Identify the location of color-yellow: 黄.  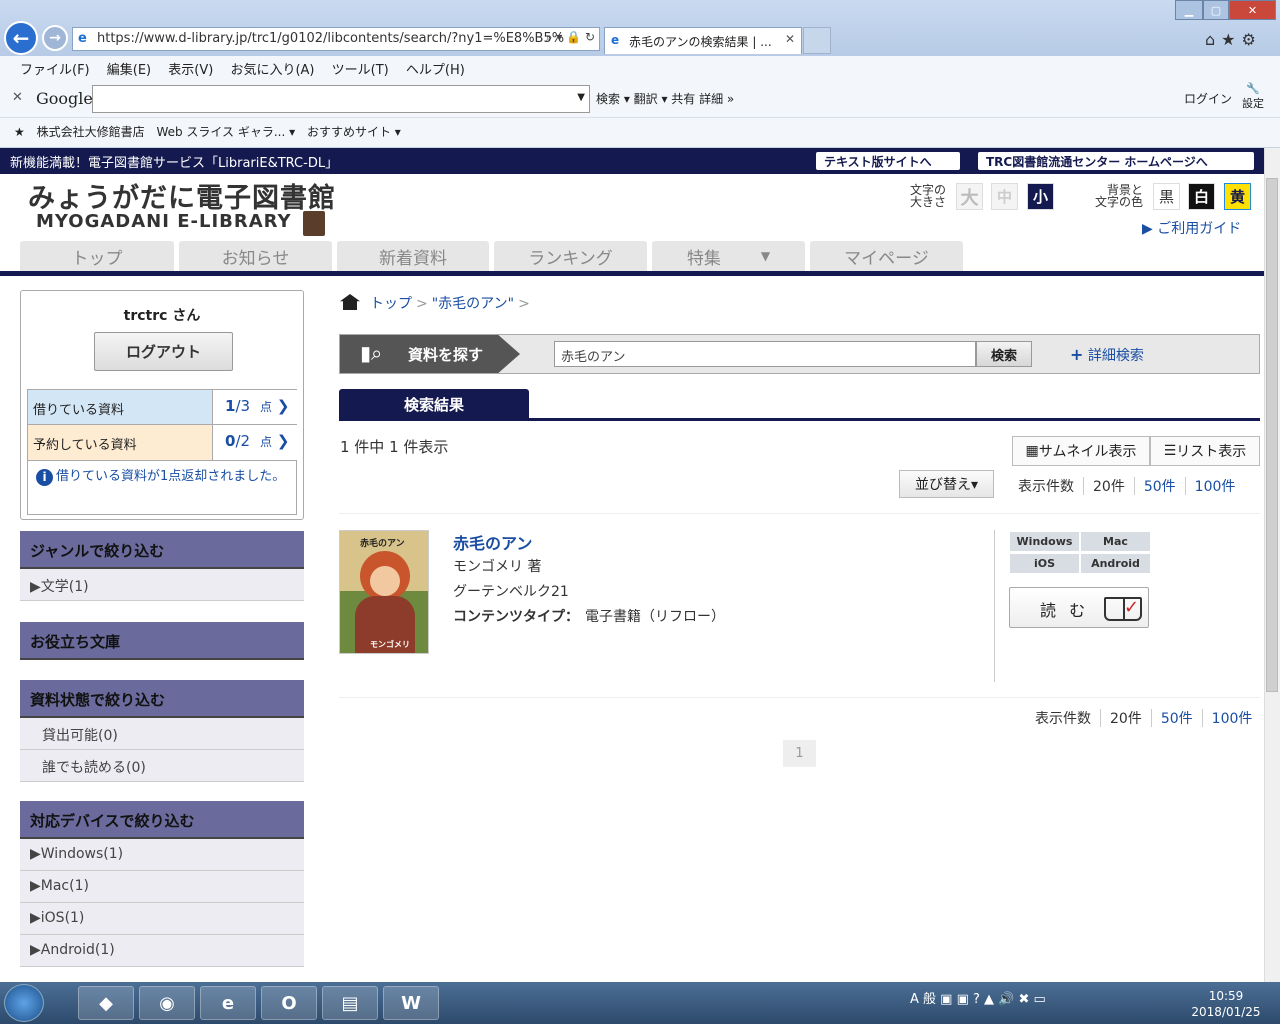
(1237, 196).